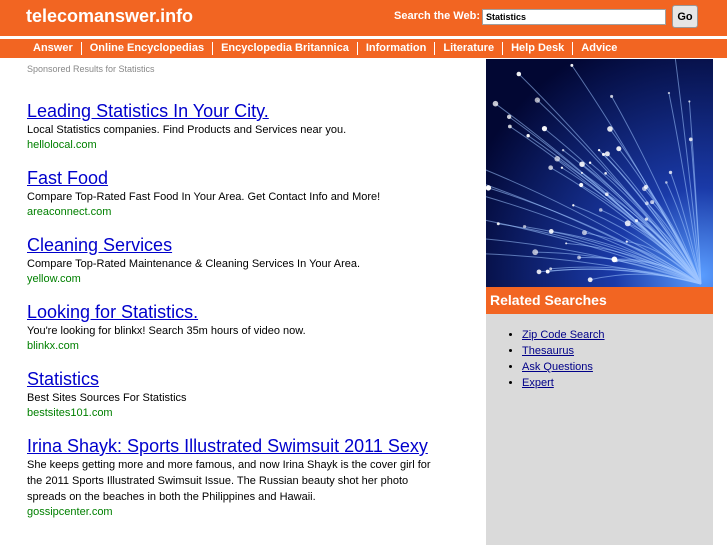 Image resolution: width=727 pixels, height=545 pixels. I want to click on fiber-optic-image, so click(599, 173).